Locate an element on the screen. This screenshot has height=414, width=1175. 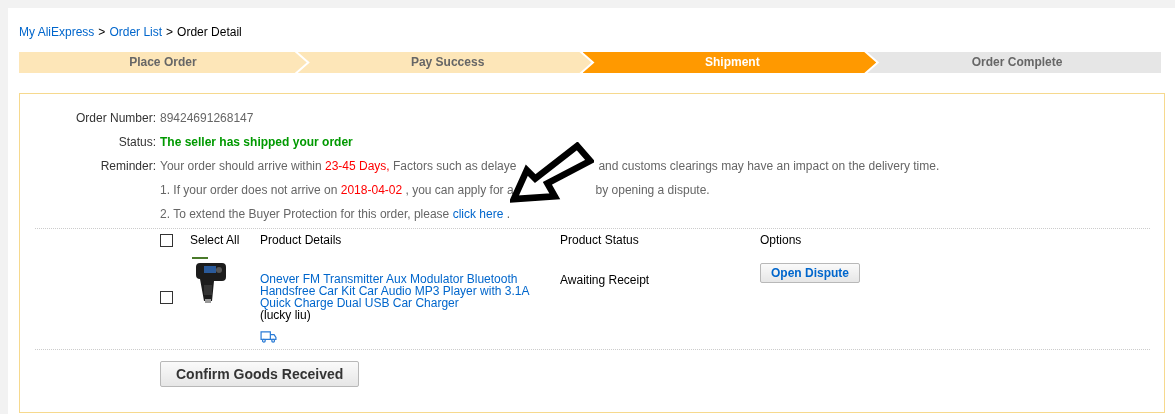
field-label: Status: is located at coordinates (136, 142).